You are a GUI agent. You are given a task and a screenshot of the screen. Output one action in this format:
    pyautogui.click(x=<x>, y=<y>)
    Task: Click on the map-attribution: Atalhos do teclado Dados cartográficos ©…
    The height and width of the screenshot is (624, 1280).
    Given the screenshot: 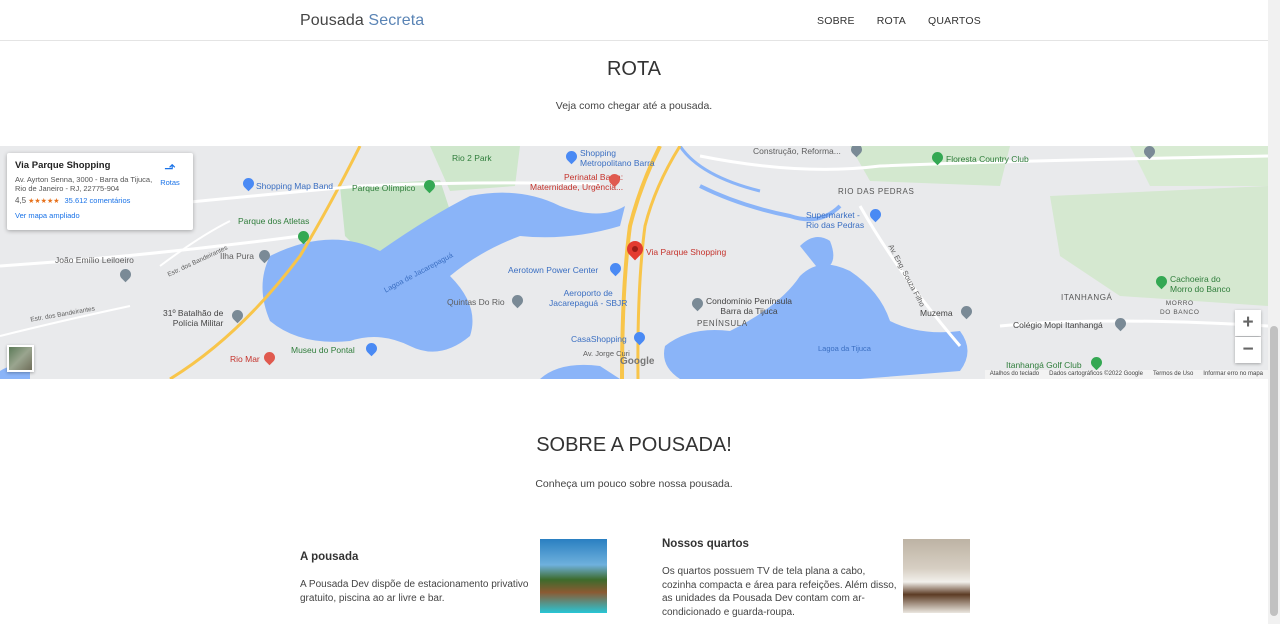 What is the action you would take?
    pyautogui.click(x=1126, y=374)
    